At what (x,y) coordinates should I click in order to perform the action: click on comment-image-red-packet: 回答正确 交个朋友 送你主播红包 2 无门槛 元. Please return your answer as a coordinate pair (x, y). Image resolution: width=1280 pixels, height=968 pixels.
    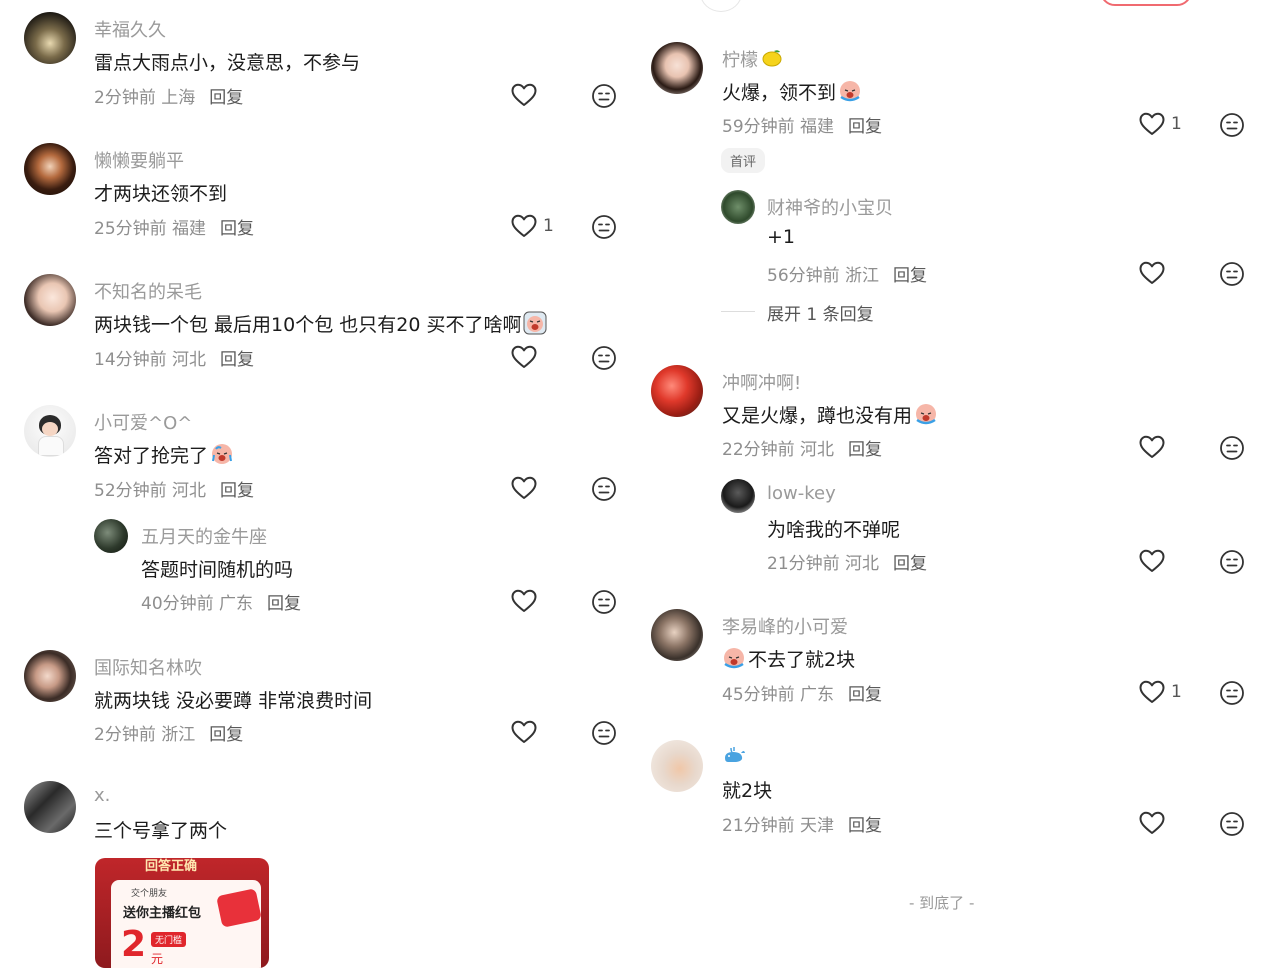
    Looking at the image, I should click on (182, 913).